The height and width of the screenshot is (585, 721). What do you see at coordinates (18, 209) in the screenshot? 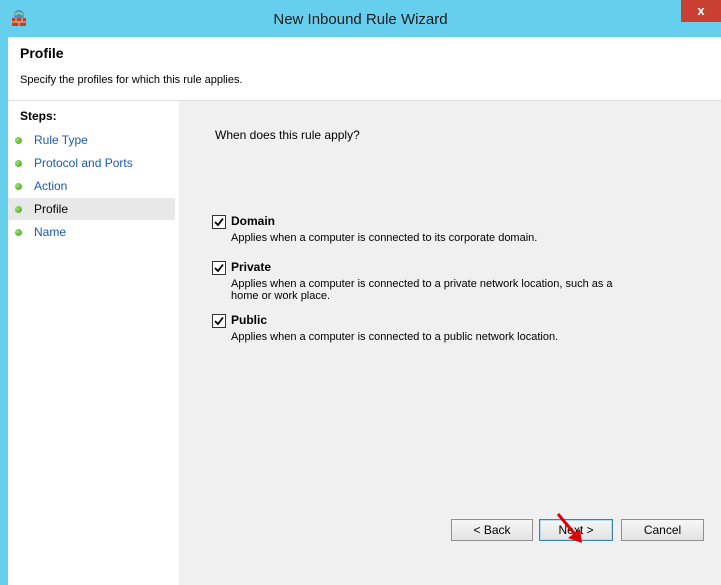
I see `step-current-icon` at bounding box center [18, 209].